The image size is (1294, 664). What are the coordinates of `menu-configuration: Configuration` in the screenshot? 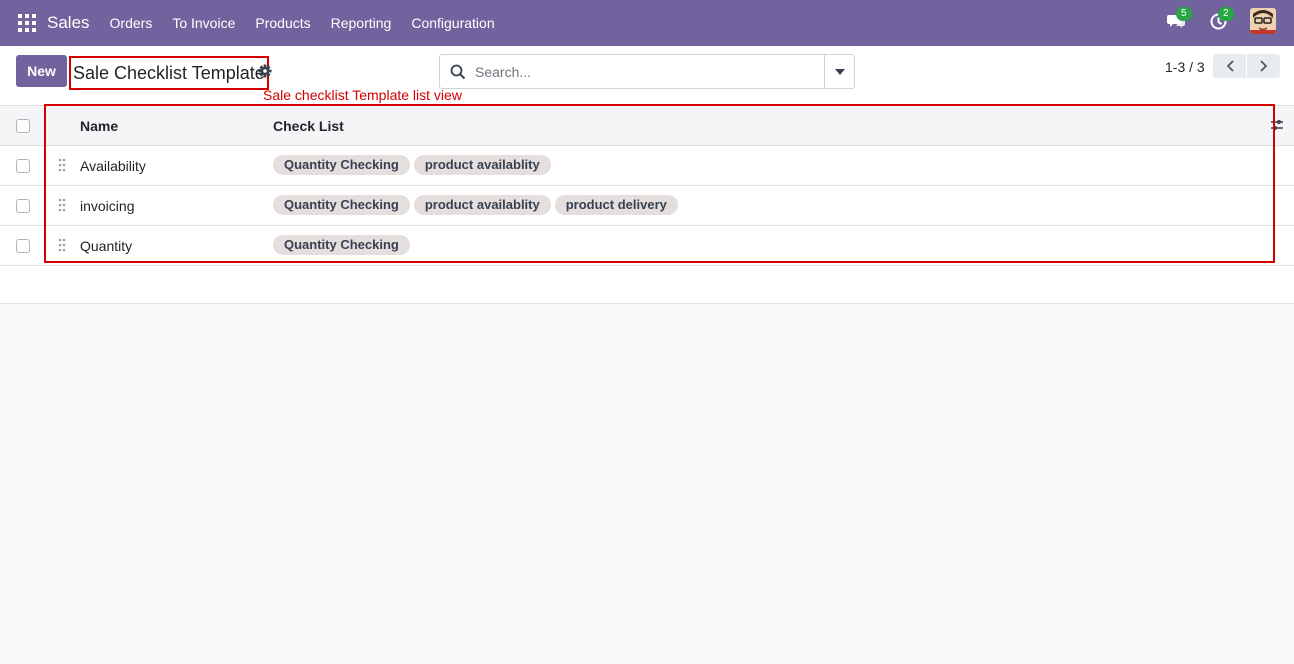 It's located at (452, 23).